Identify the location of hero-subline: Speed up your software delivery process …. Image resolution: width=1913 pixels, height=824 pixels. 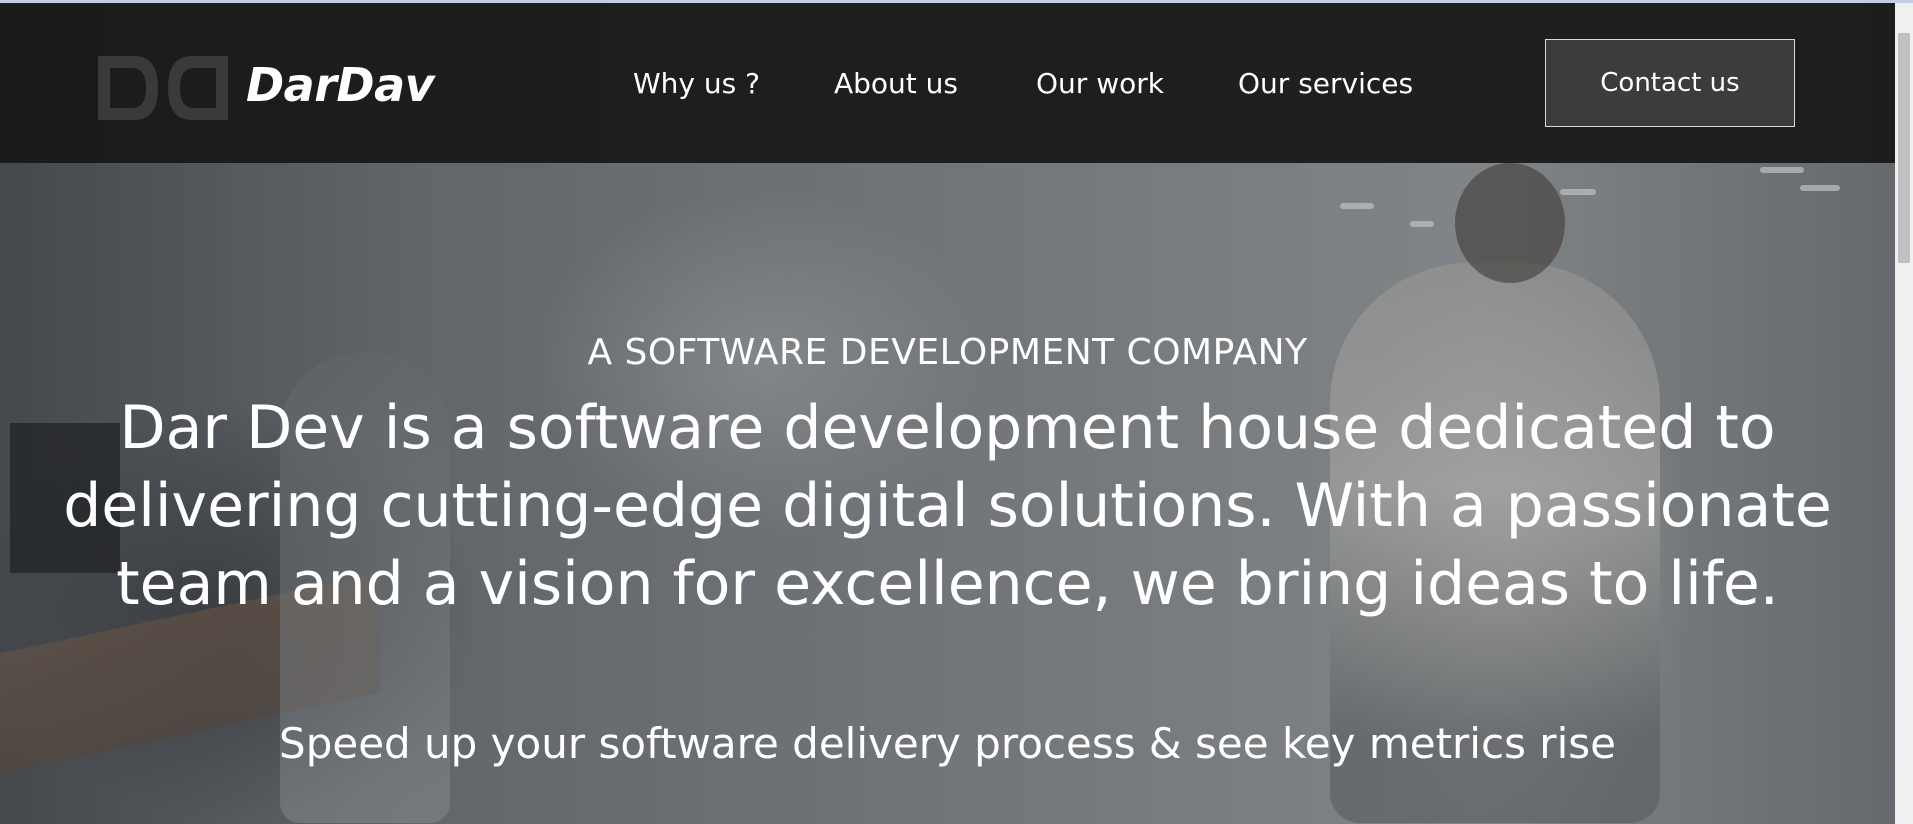
(947, 743).